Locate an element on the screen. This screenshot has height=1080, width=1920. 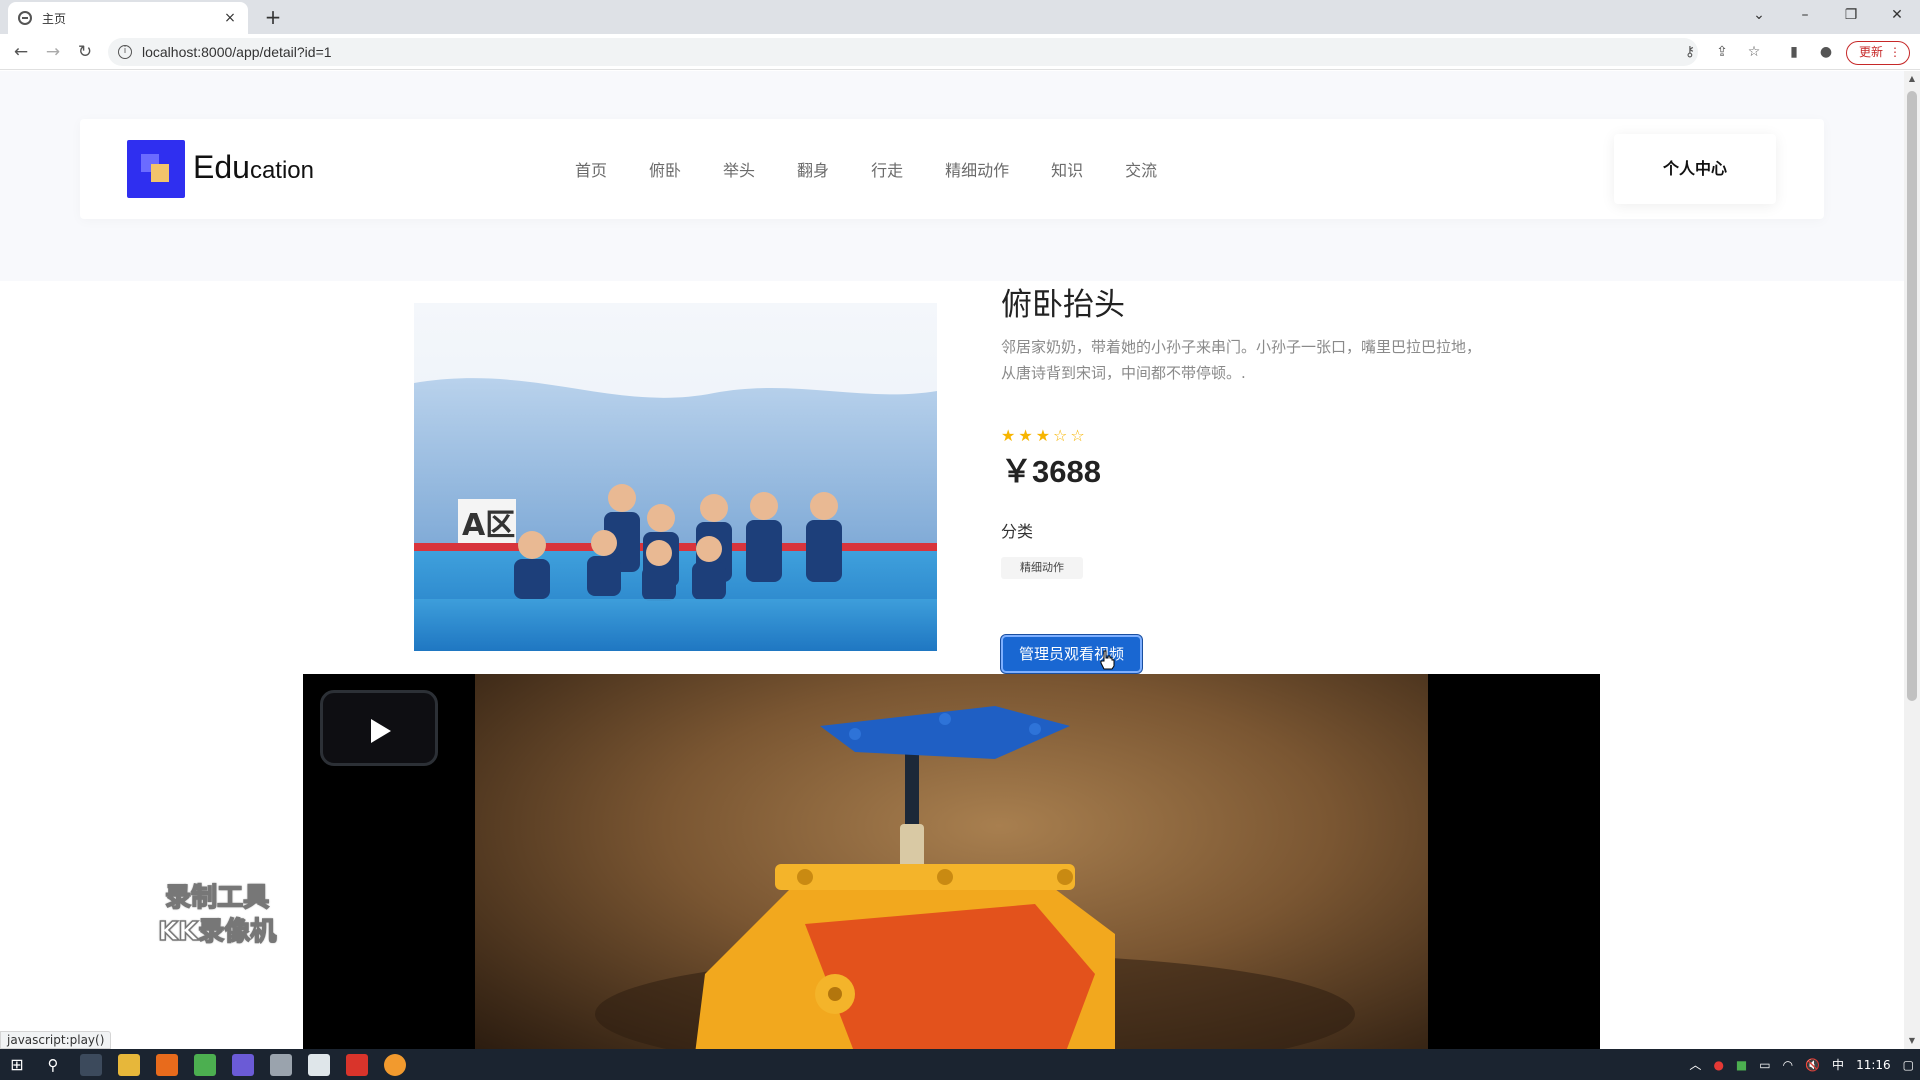
reload-icon: ↻ is located at coordinates (85, 52).